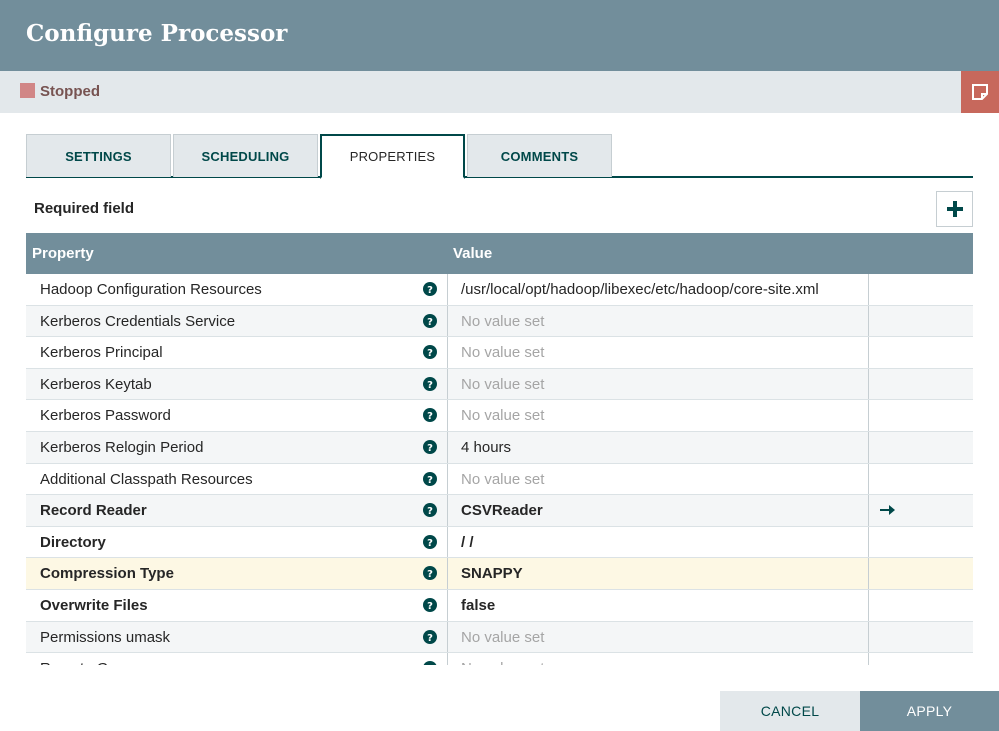 Image resolution: width=999 pixels, height=731 pixels. I want to click on sticky-note-button, so click(980, 92).